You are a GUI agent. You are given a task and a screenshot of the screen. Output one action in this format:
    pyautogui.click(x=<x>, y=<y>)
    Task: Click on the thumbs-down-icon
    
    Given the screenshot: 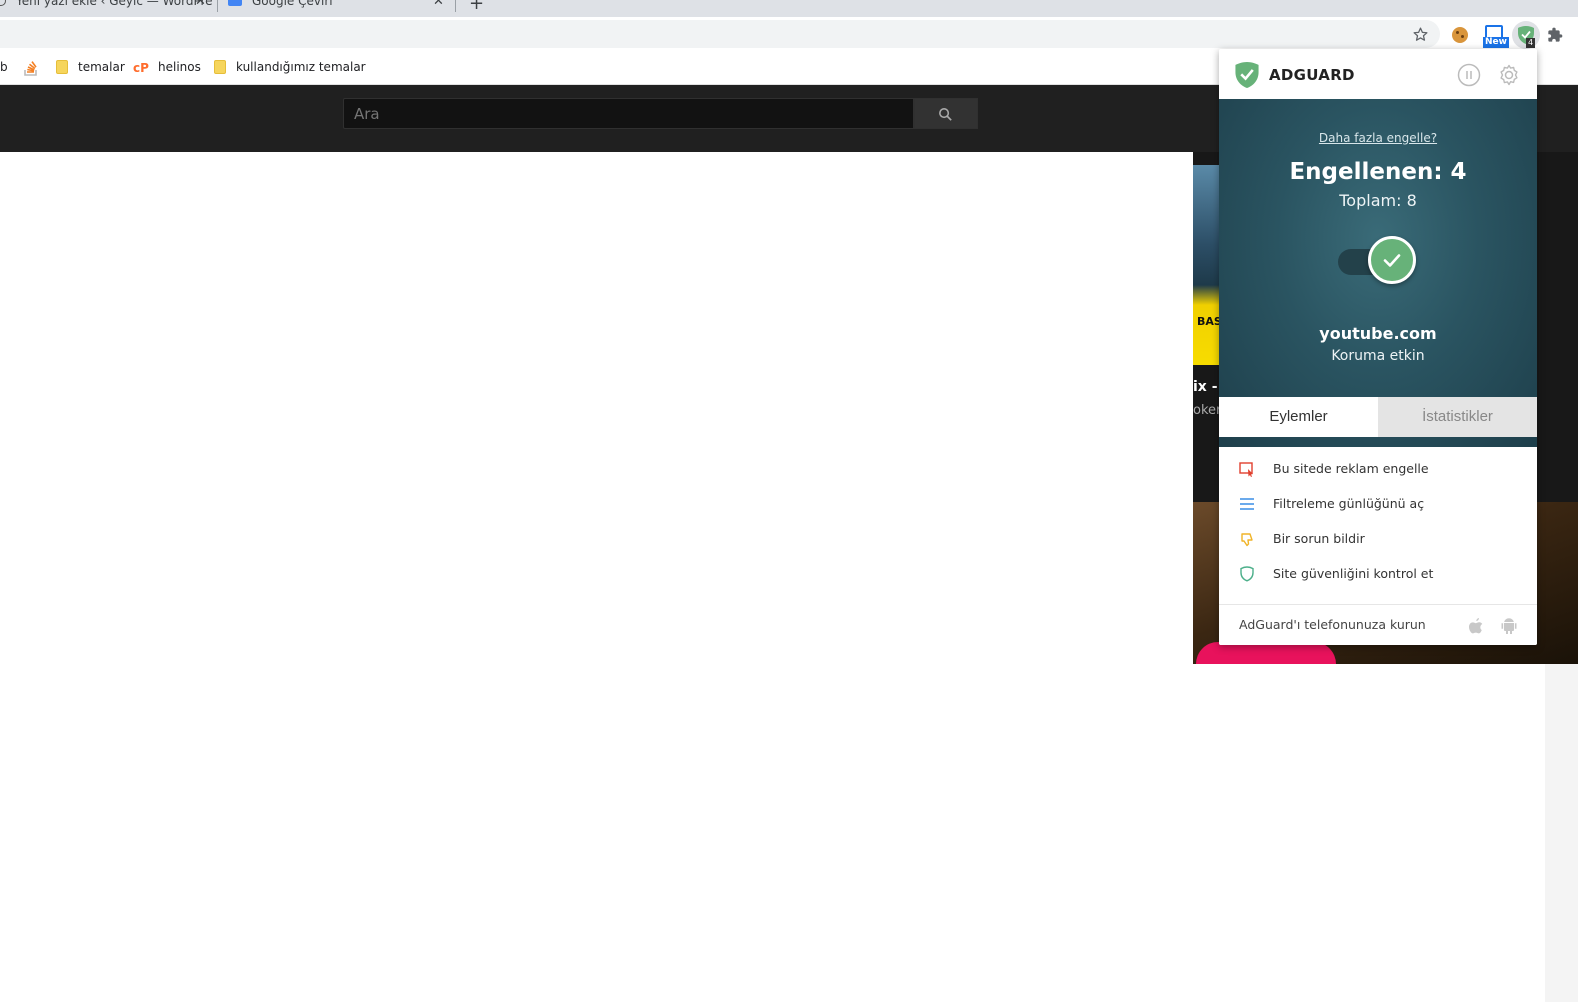 What is the action you would take?
    pyautogui.click(x=1247, y=540)
    